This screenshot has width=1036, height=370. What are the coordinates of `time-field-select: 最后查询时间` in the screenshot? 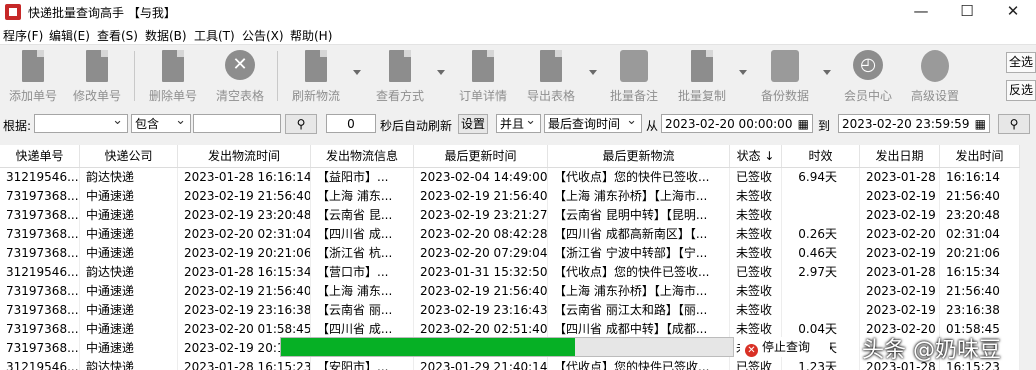 It's located at (593, 123).